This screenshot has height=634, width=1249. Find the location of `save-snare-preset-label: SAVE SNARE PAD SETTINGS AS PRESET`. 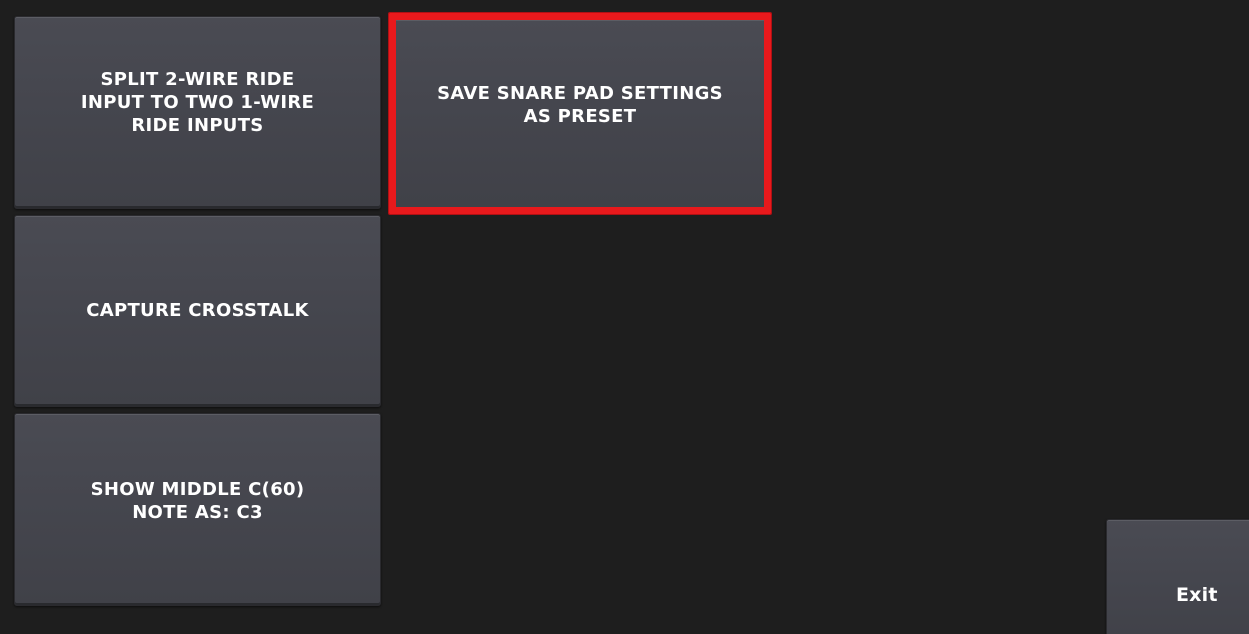

save-snare-preset-label: SAVE SNARE PAD SETTINGS AS PRESET is located at coordinates (580, 104).